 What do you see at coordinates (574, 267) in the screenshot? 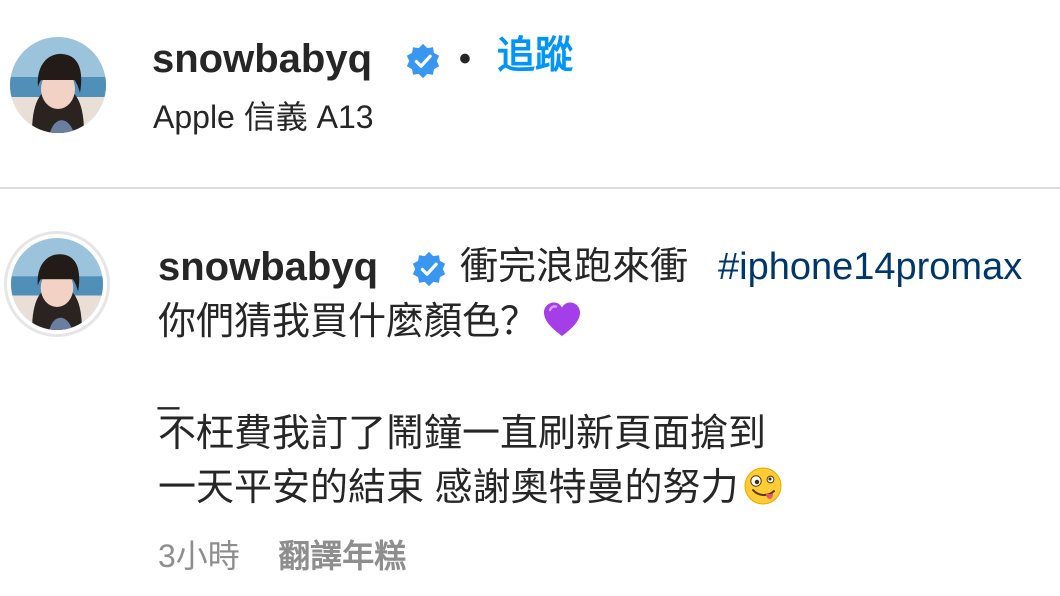
I see `caption-text-line1: 衝完浪跑來衝` at bounding box center [574, 267].